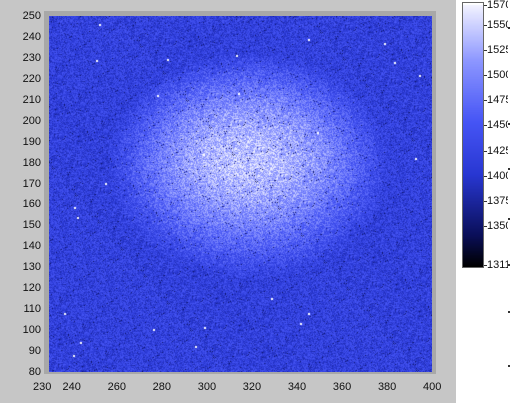 The image size is (514, 403). What do you see at coordinates (31, 246) in the screenshot?
I see `y-tick-label: 140` at bounding box center [31, 246].